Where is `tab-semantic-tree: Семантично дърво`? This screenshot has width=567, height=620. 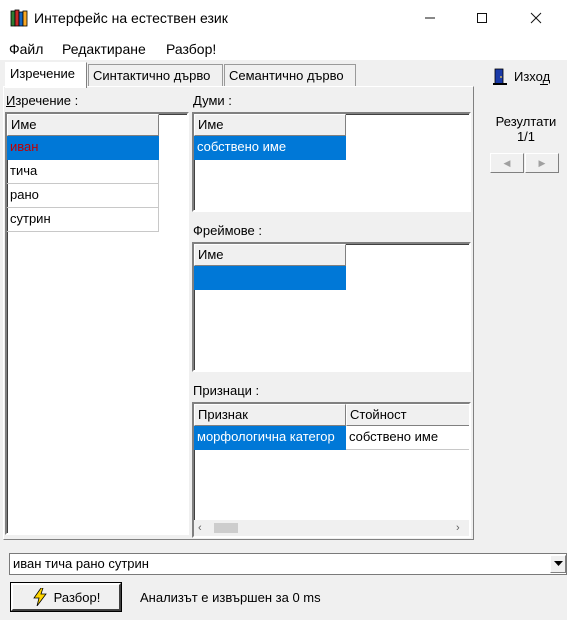 tab-semantic-tree: Семантично дърво is located at coordinates (290, 75).